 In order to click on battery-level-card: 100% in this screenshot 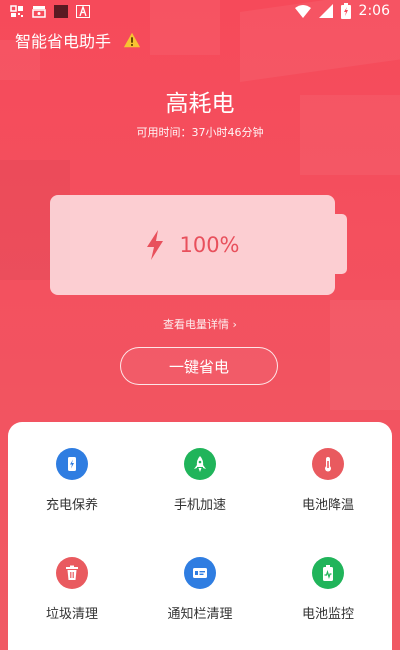, I will do `click(192, 245)`.